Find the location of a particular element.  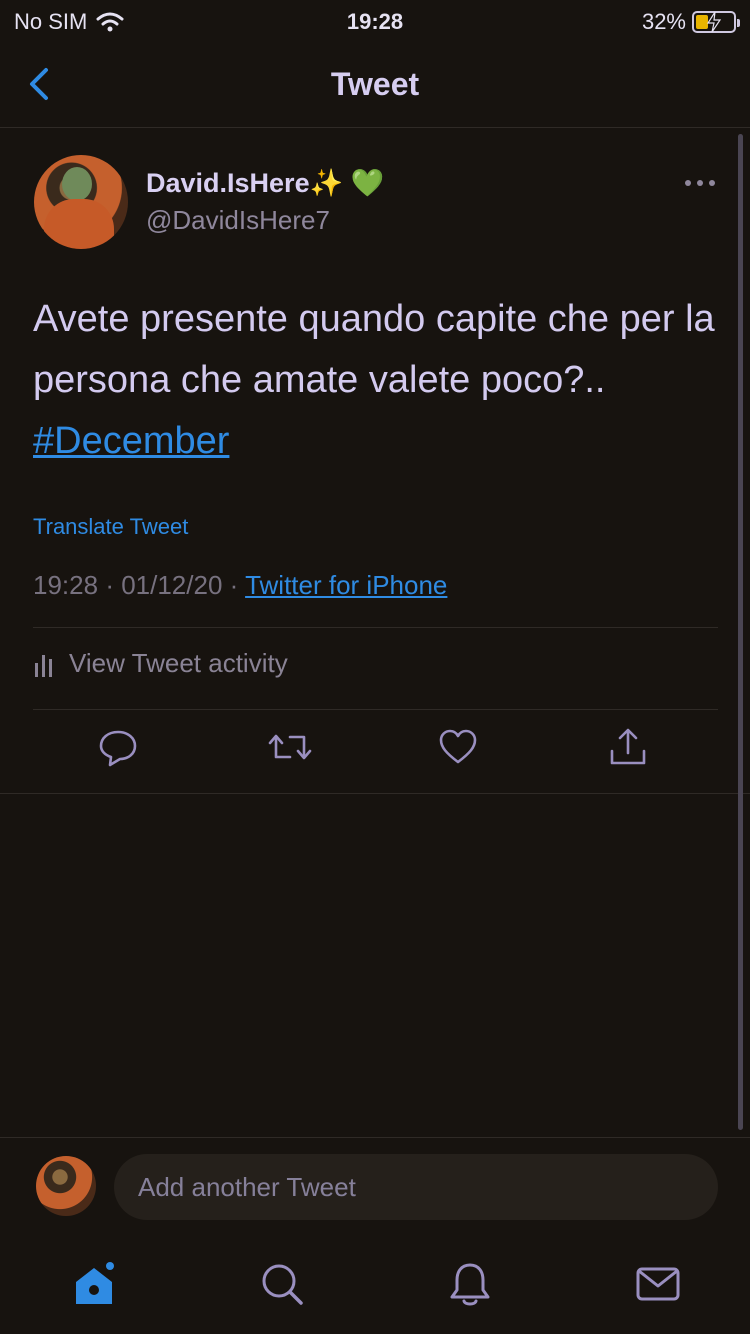

page-title: Tweet is located at coordinates (375, 84).